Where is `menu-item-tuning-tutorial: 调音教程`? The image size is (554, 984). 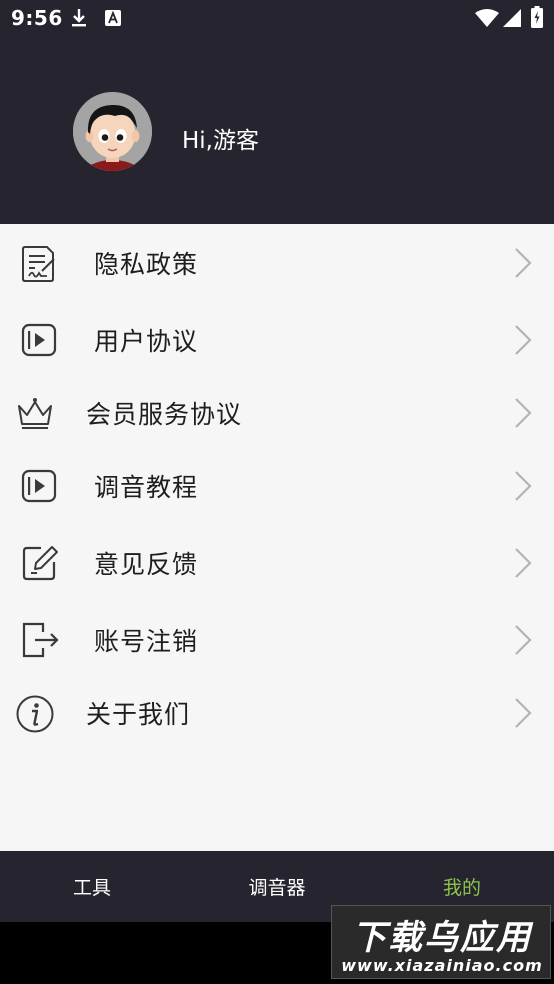 menu-item-tuning-tutorial: 调音教程 is located at coordinates (277, 486).